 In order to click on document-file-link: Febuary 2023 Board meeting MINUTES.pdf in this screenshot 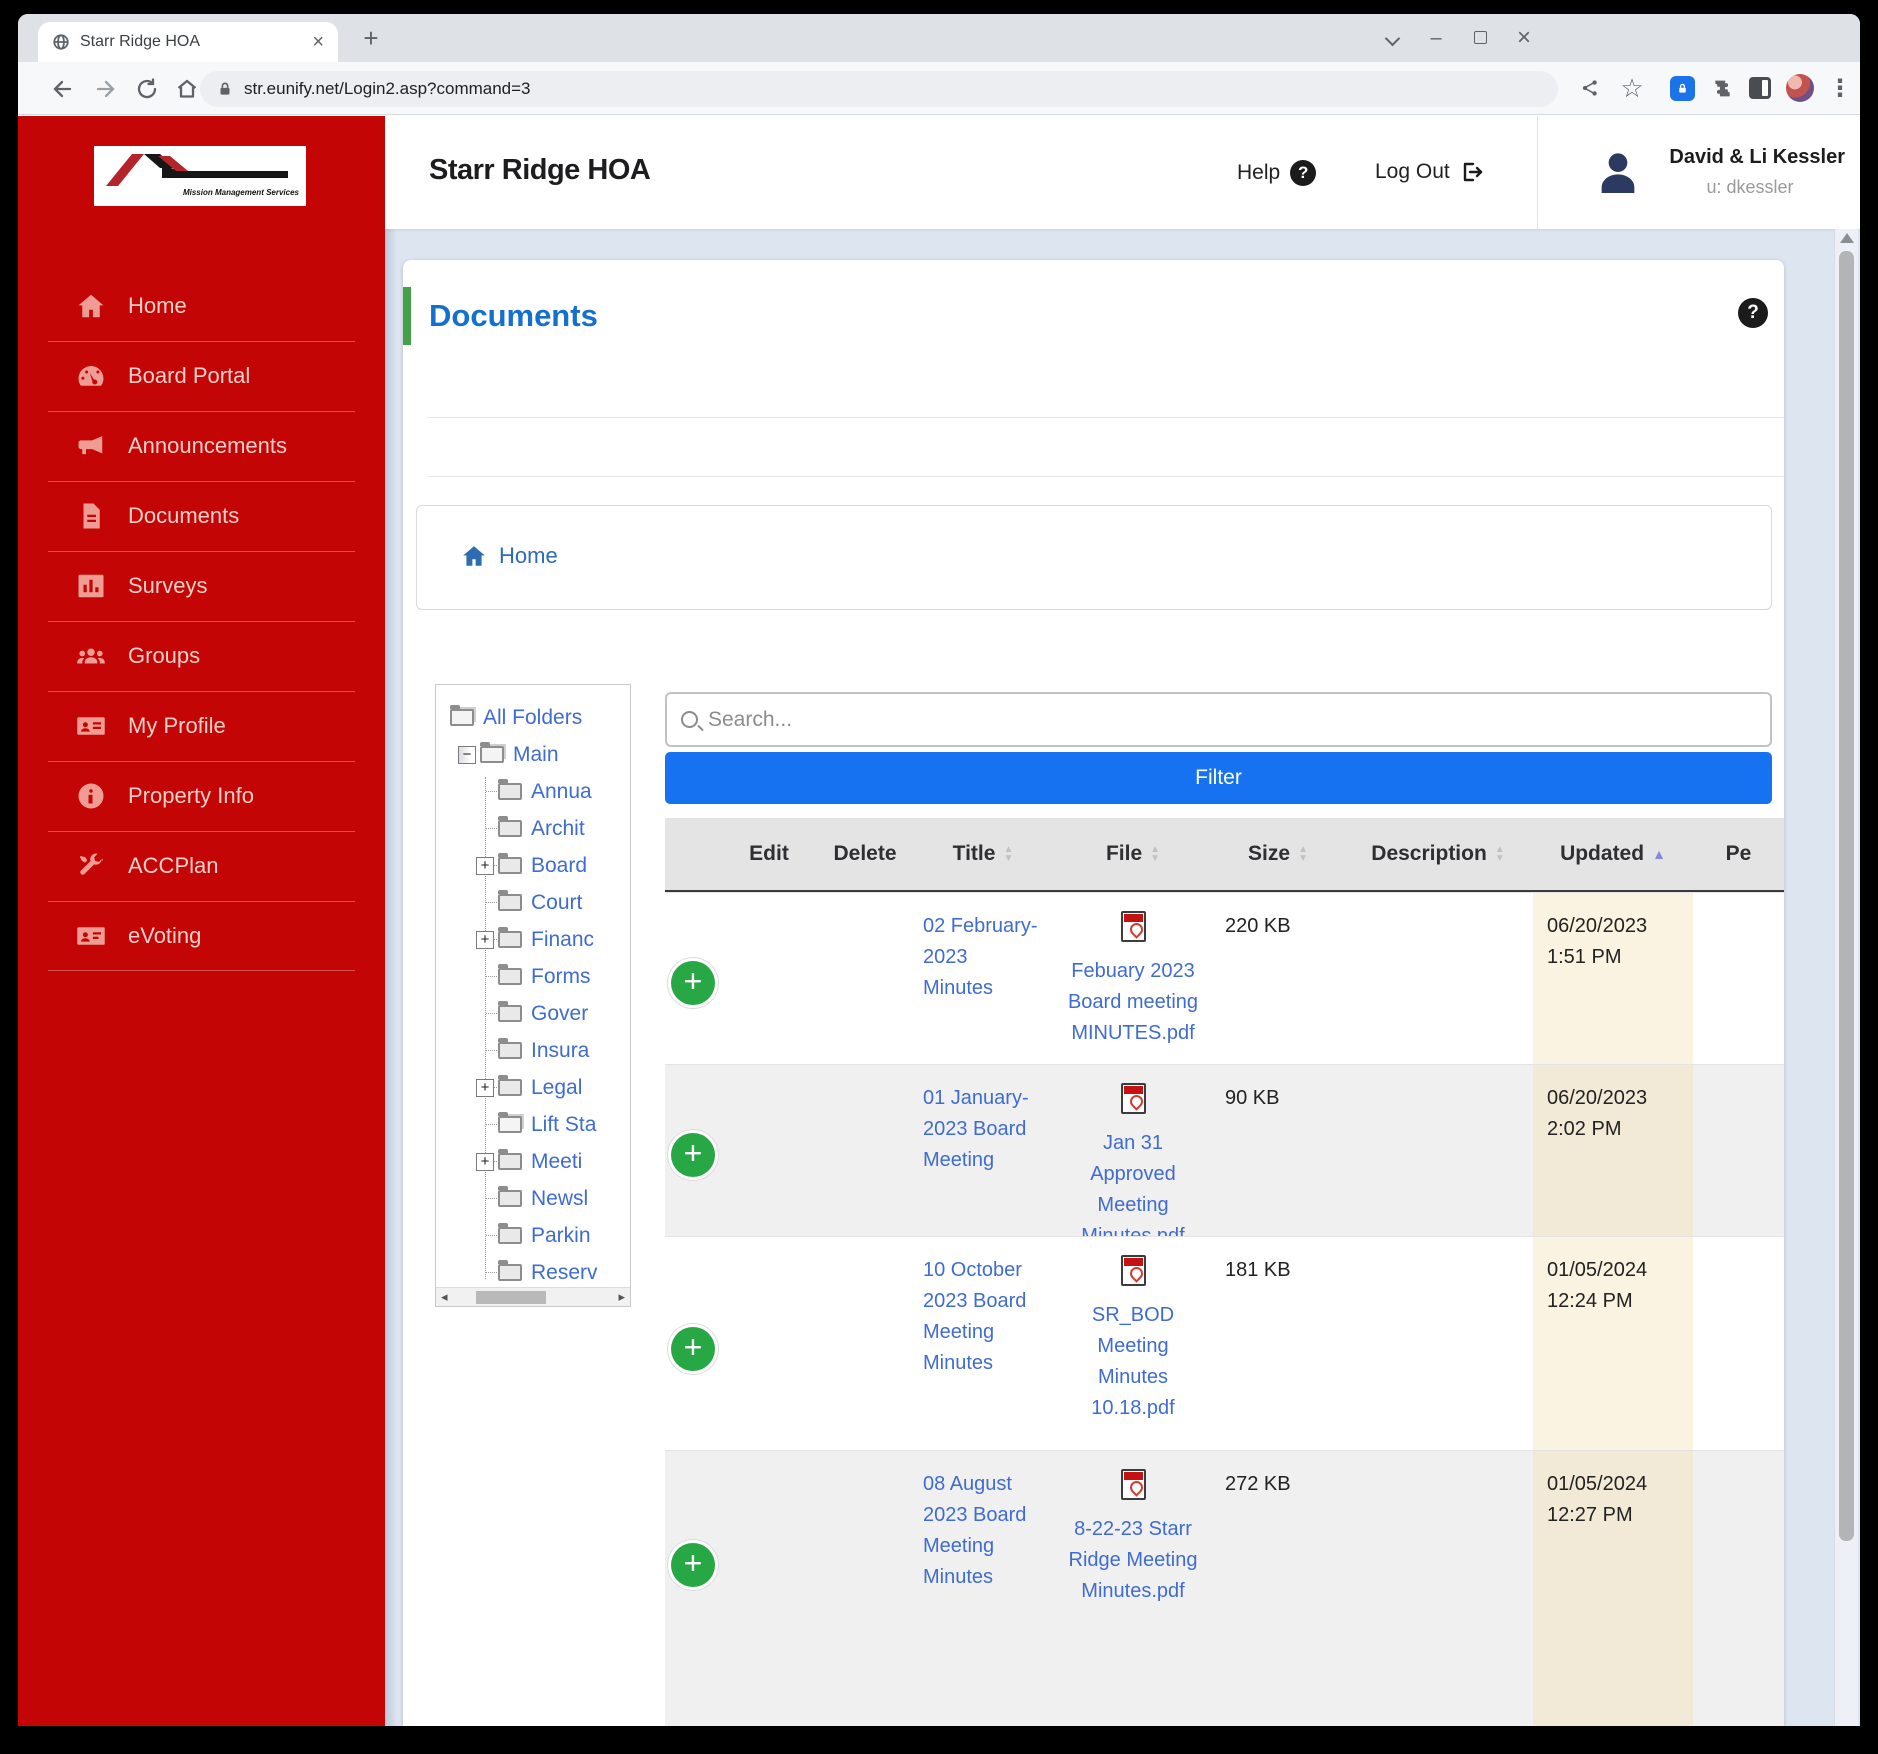, I will do `click(1133, 978)`.